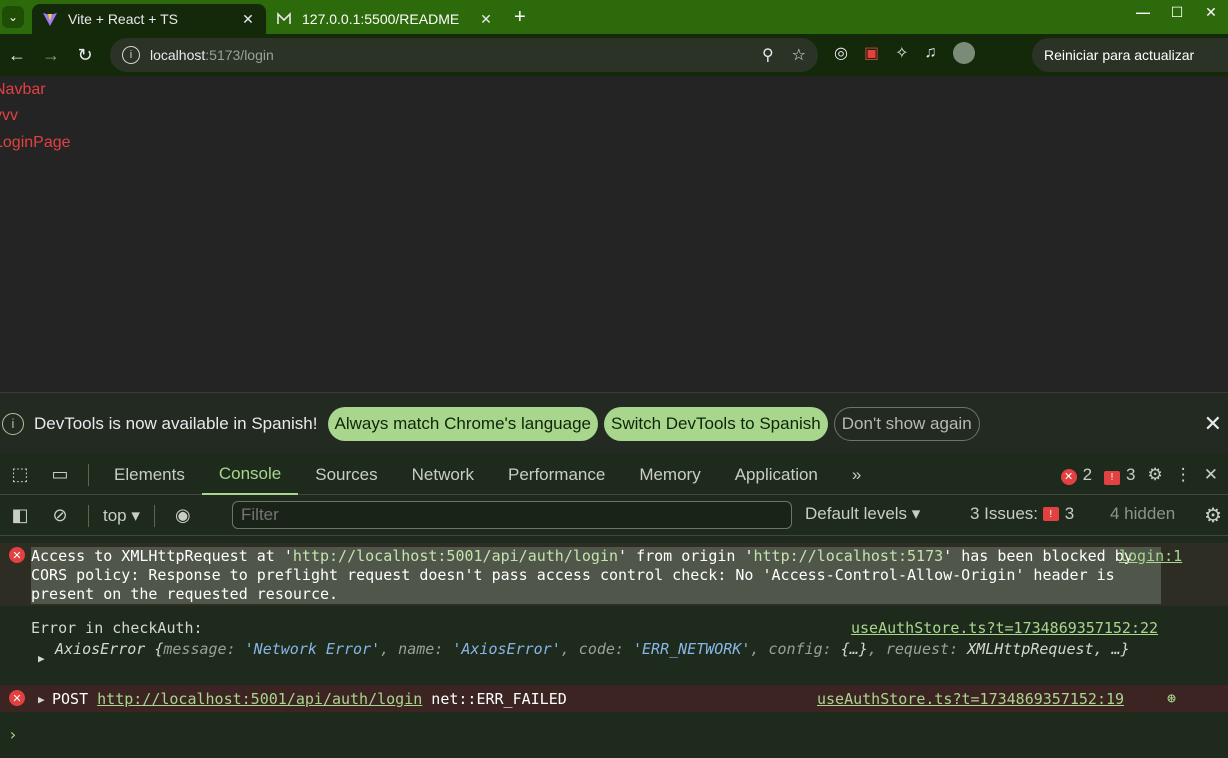 This screenshot has width=1228, height=758. What do you see at coordinates (9, 115) in the screenshot?
I see `page-text-vvv: vvv` at bounding box center [9, 115].